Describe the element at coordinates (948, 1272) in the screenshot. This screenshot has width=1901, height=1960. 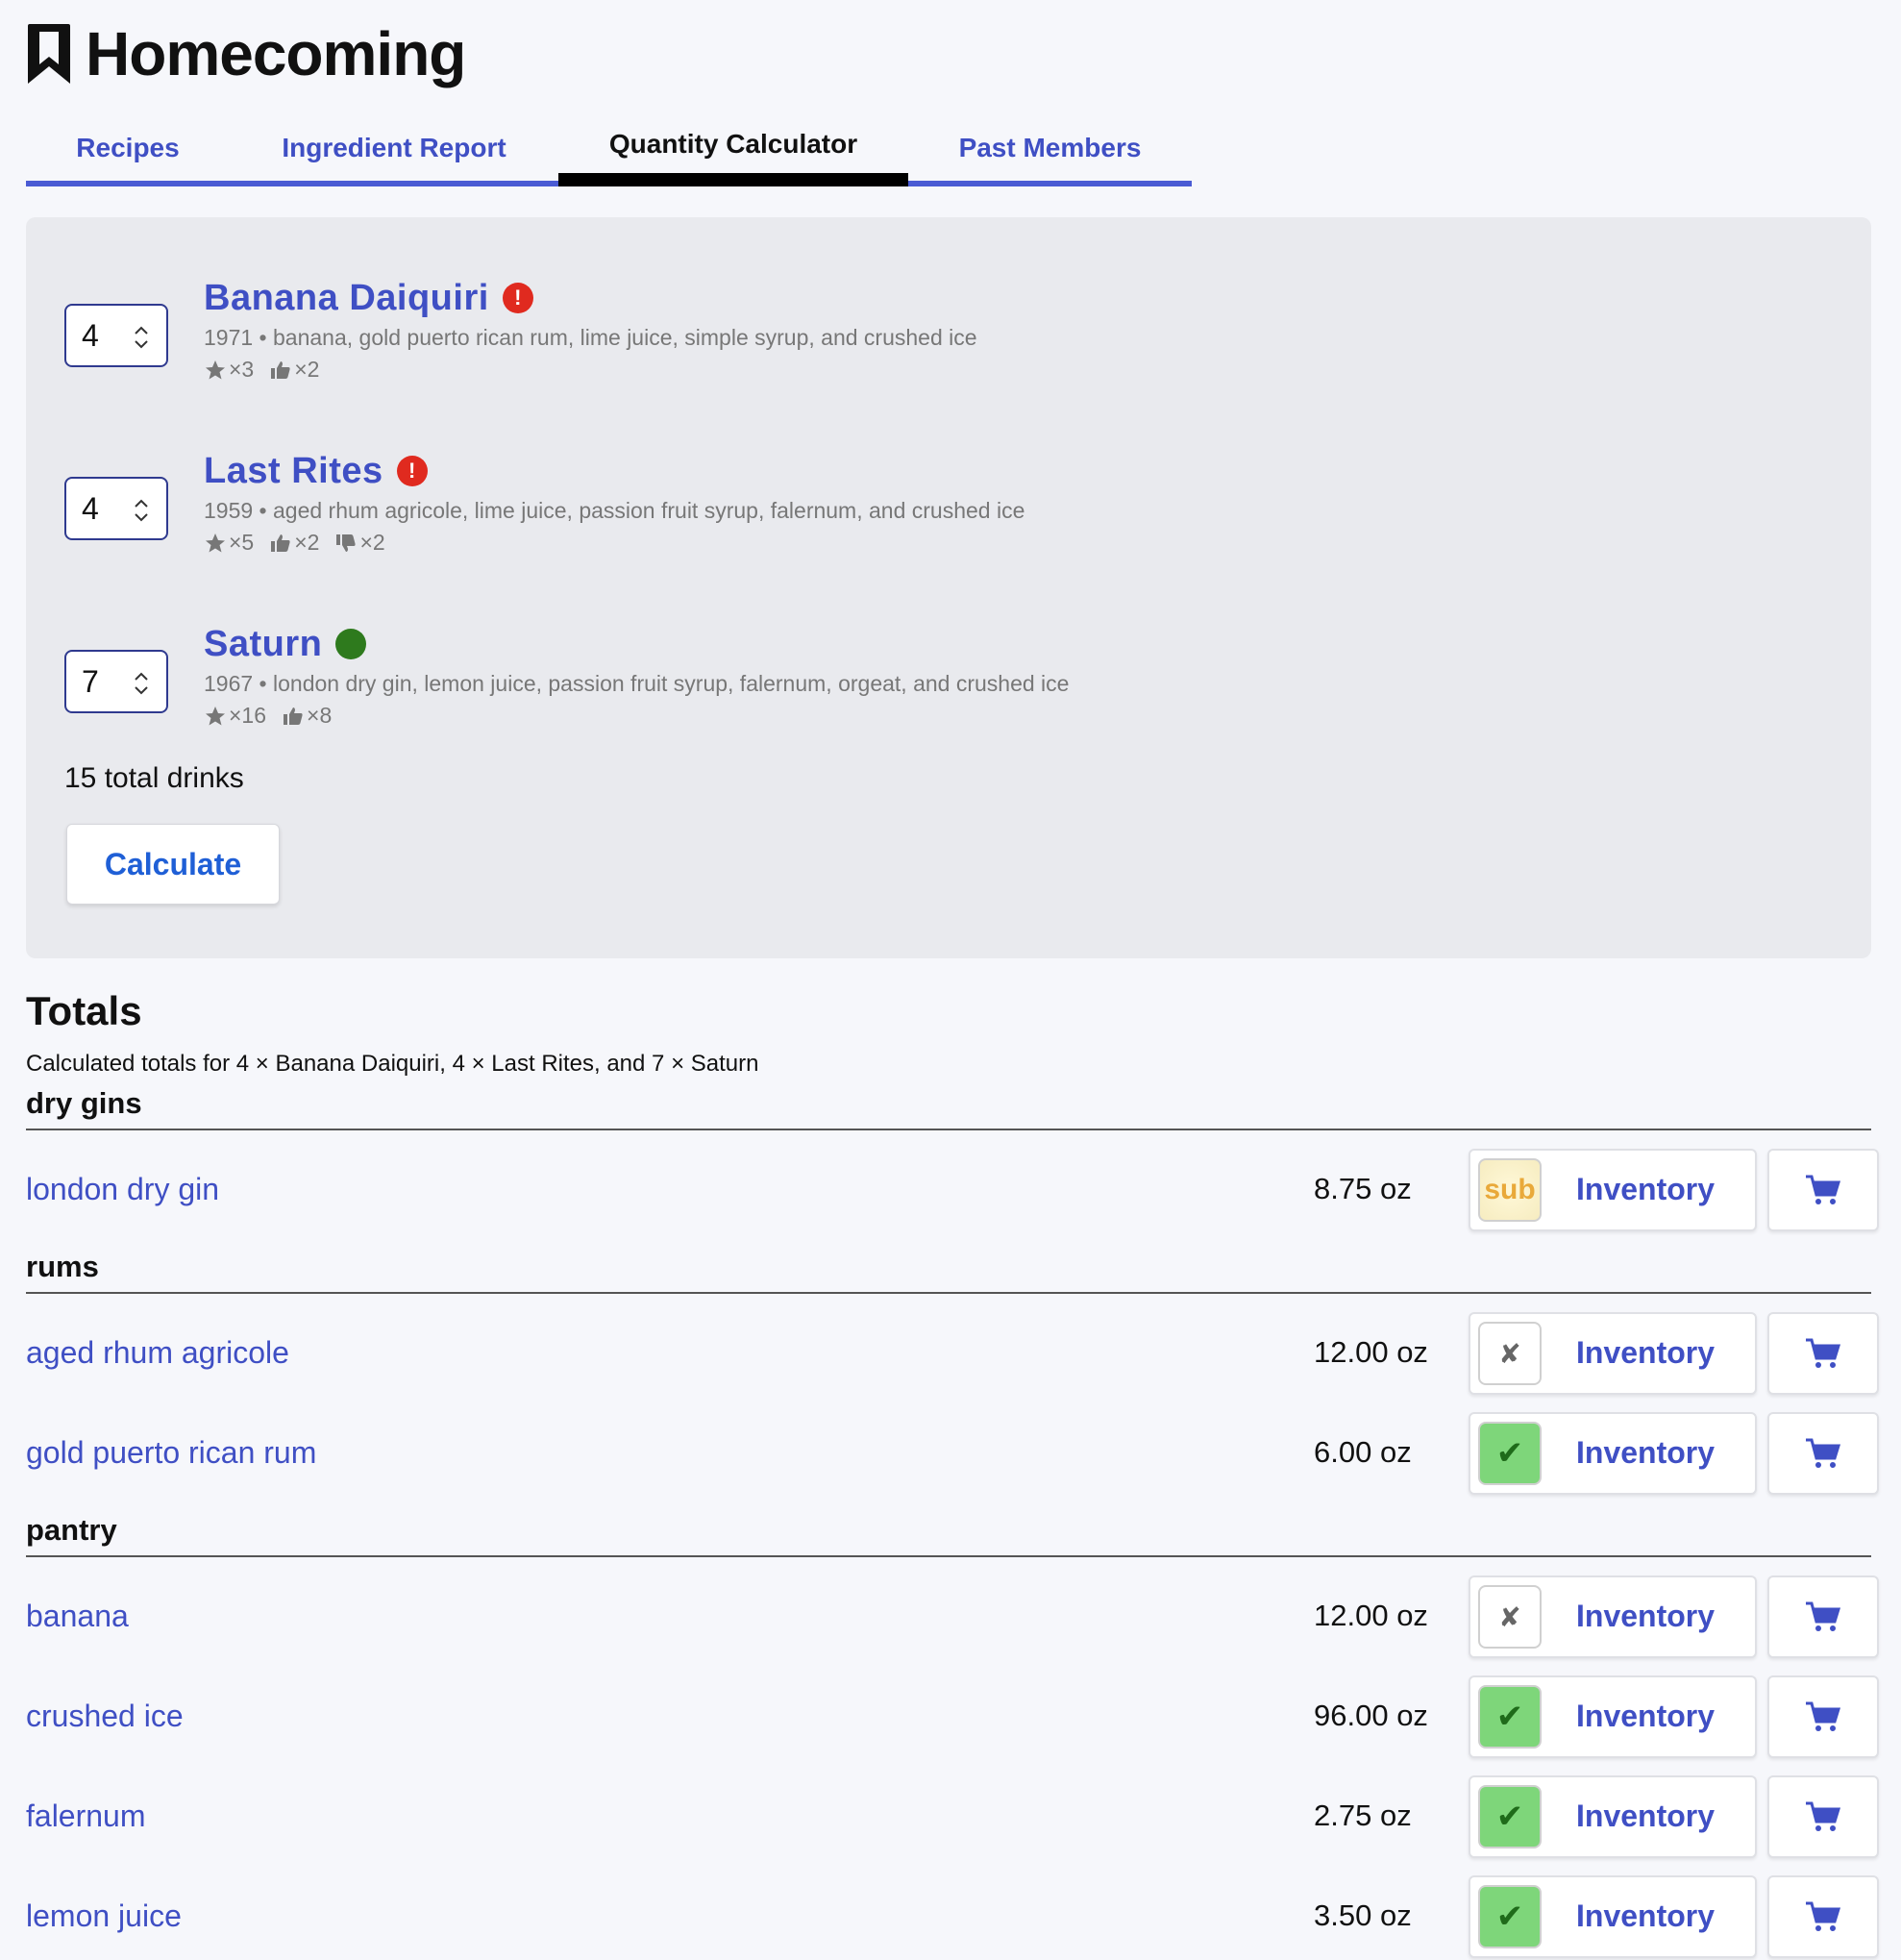
I see `group-heading-rums: rums` at that location.